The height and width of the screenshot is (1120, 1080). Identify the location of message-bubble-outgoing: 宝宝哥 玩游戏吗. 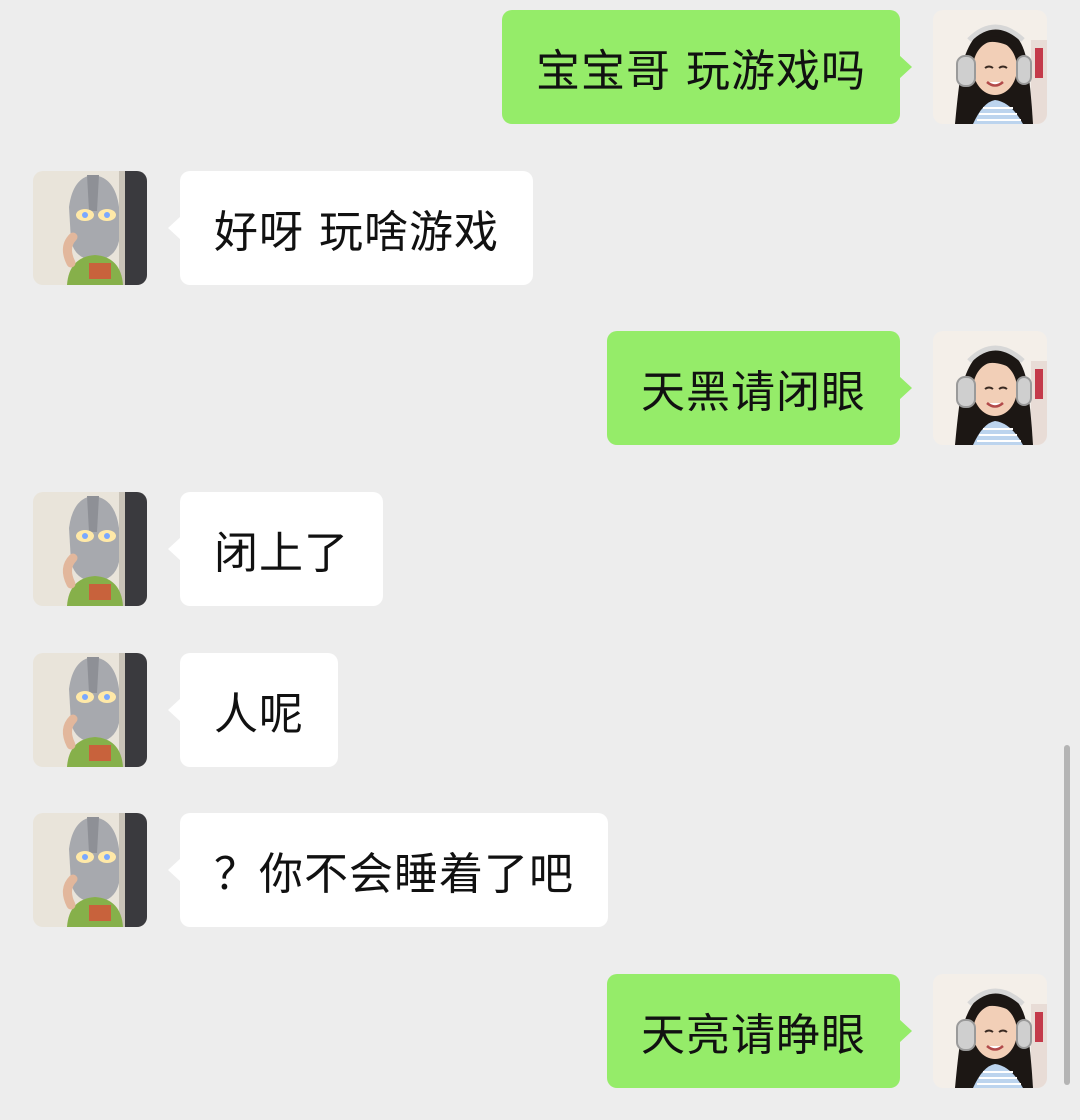
(701, 67).